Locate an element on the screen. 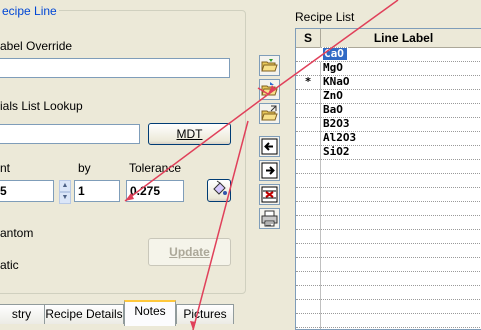 The image size is (481, 330). tolerance-picker-button is located at coordinates (219, 190).